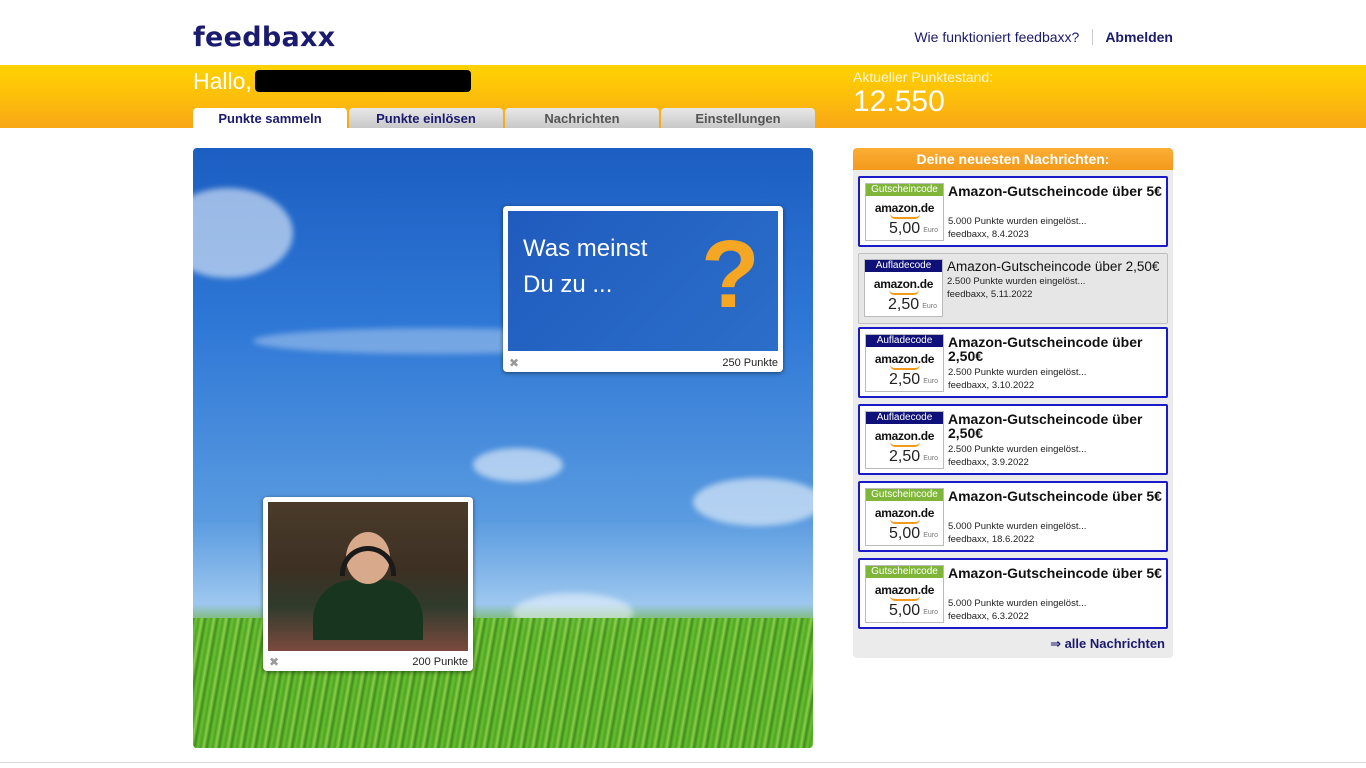 This screenshot has width=1366, height=768. What do you see at coordinates (222, 81) in the screenshot?
I see `greeting: Hallo,` at bounding box center [222, 81].